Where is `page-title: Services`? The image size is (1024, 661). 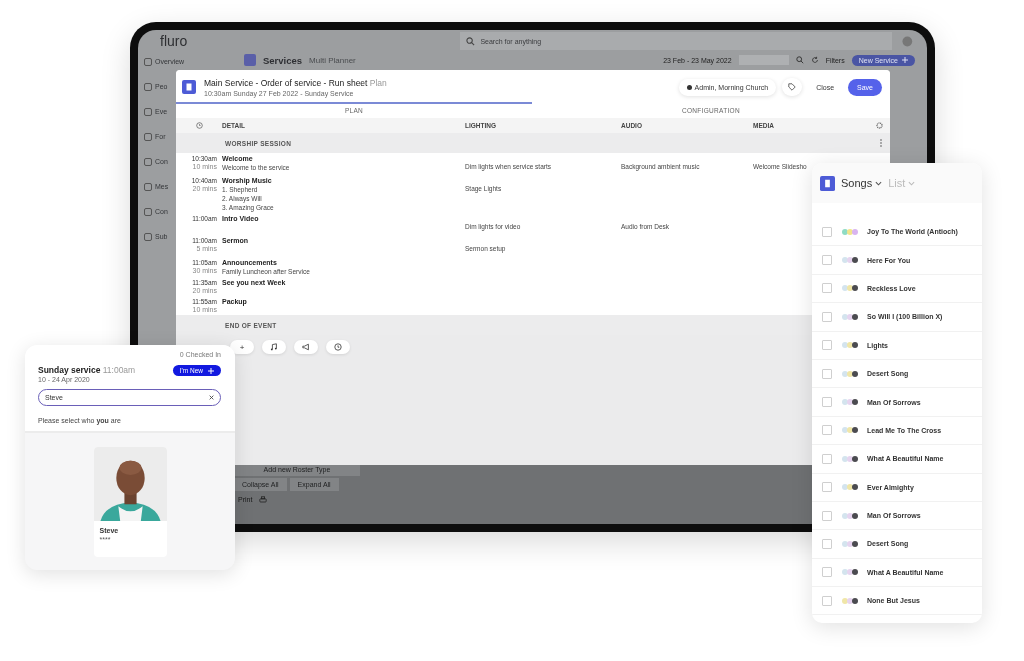 page-title: Services is located at coordinates (283, 60).